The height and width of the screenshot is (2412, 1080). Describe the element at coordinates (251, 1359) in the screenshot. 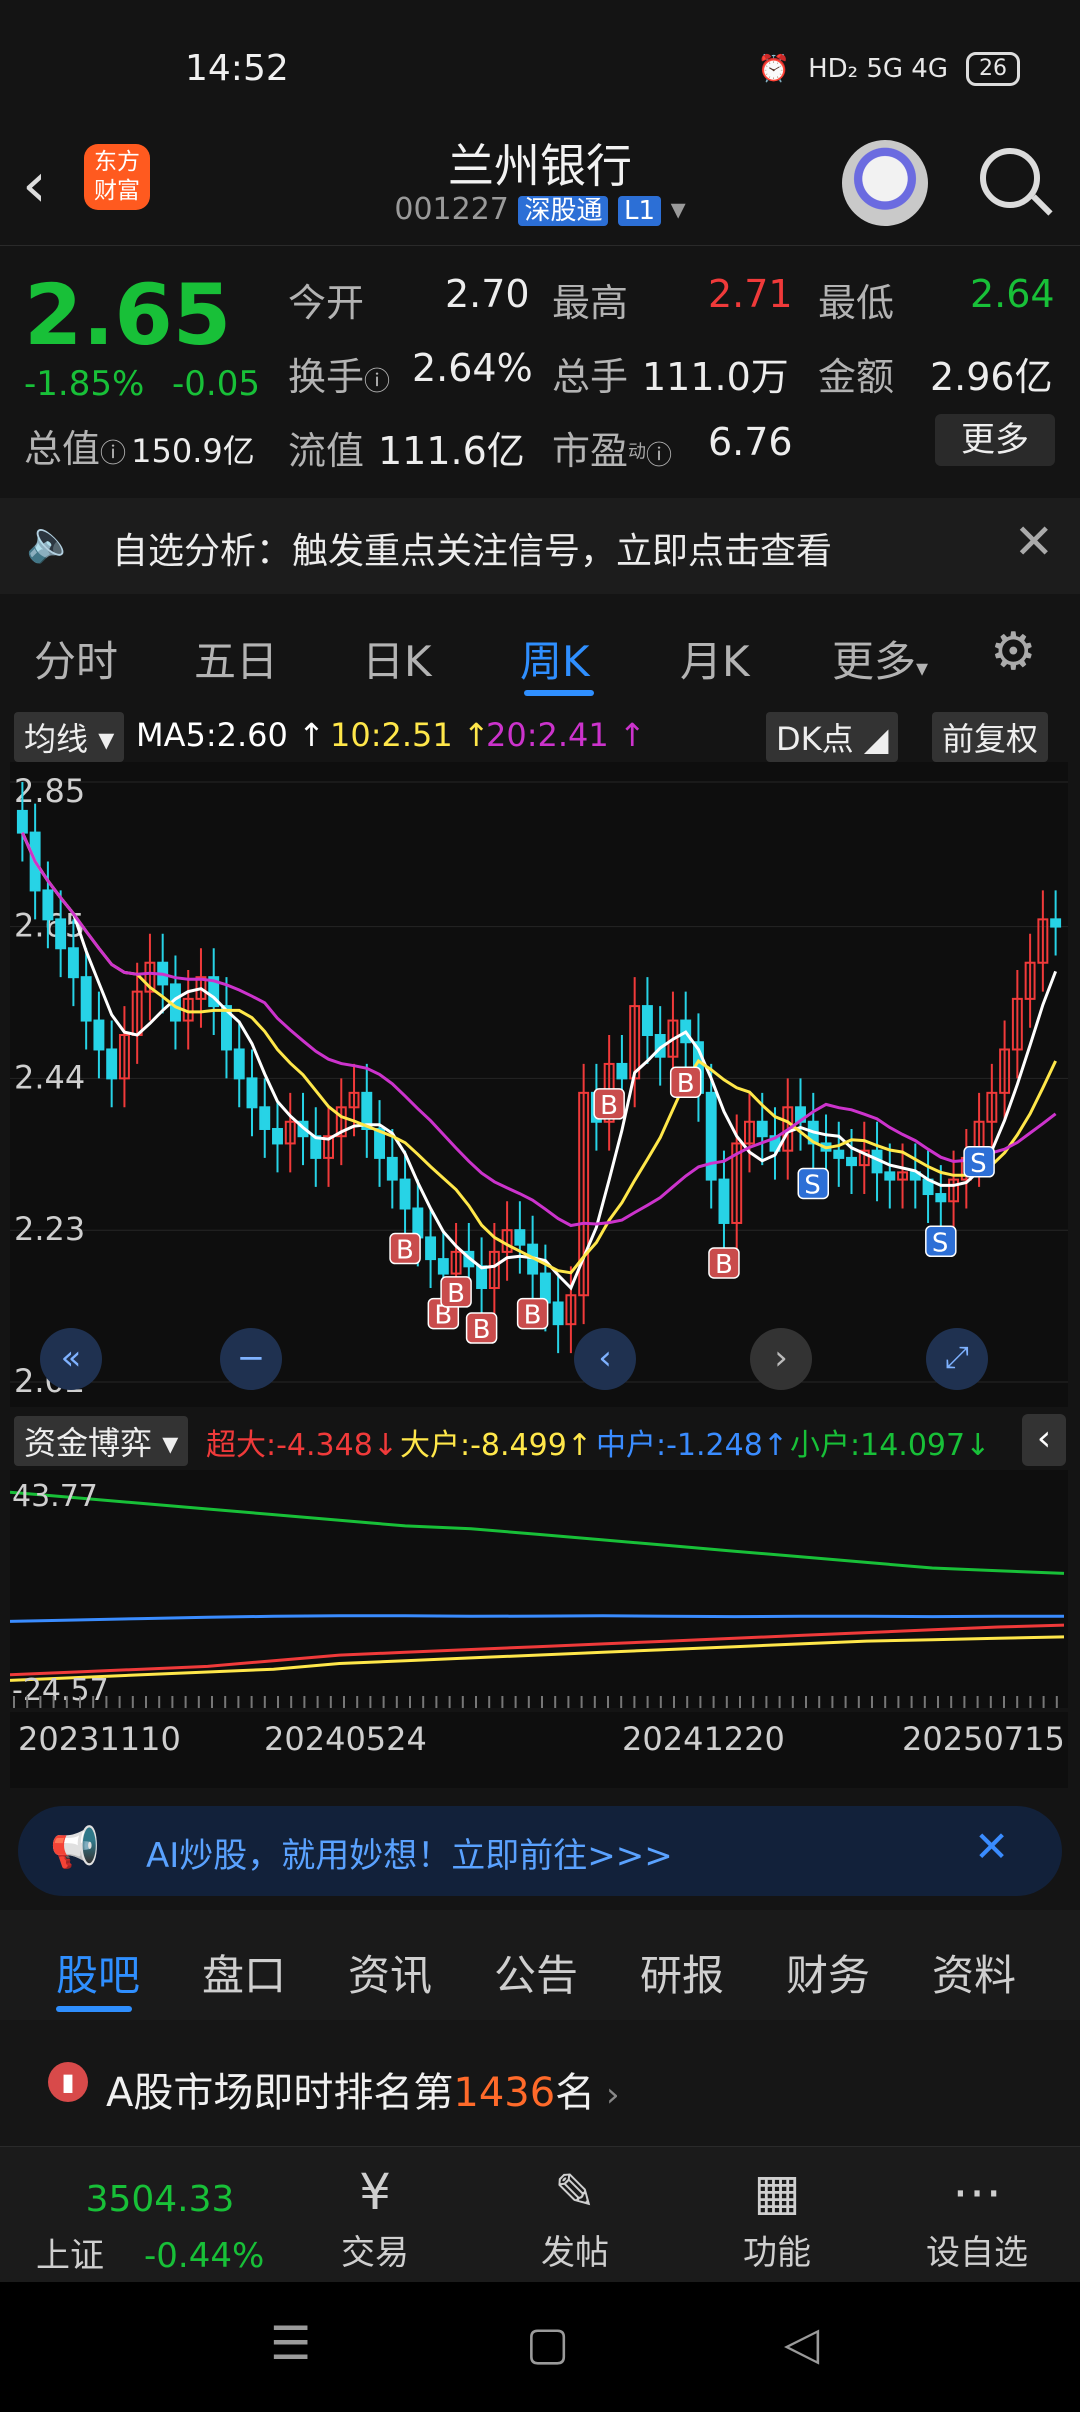

I see `zoom-out-icon: −` at that location.